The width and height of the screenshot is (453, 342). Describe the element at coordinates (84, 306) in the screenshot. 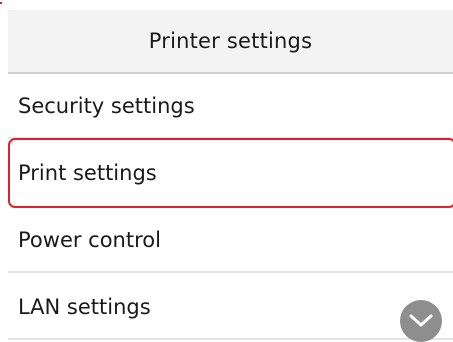

I see `menu-item-label: LAN settings` at that location.